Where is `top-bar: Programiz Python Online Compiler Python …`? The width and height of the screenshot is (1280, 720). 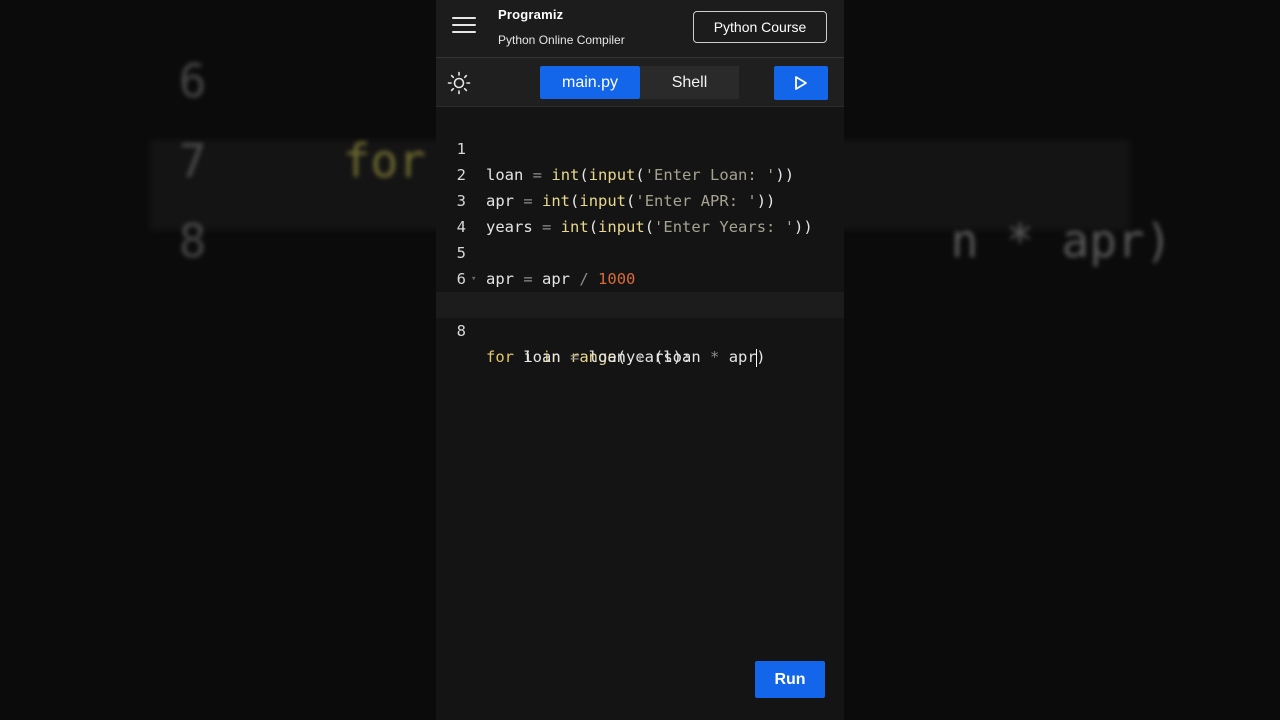
top-bar: Programiz Python Online Compiler Python … is located at coordinates (640, 29).